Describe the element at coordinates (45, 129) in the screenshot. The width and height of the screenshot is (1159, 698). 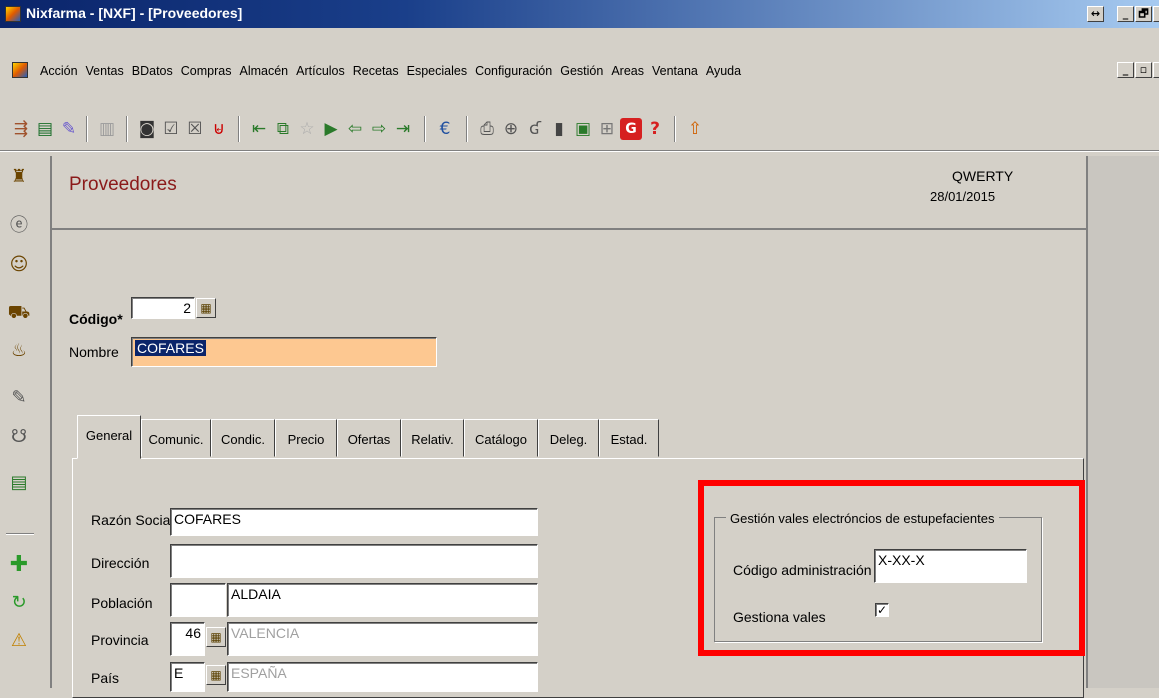
I see `document-icon: ▤` at that location.